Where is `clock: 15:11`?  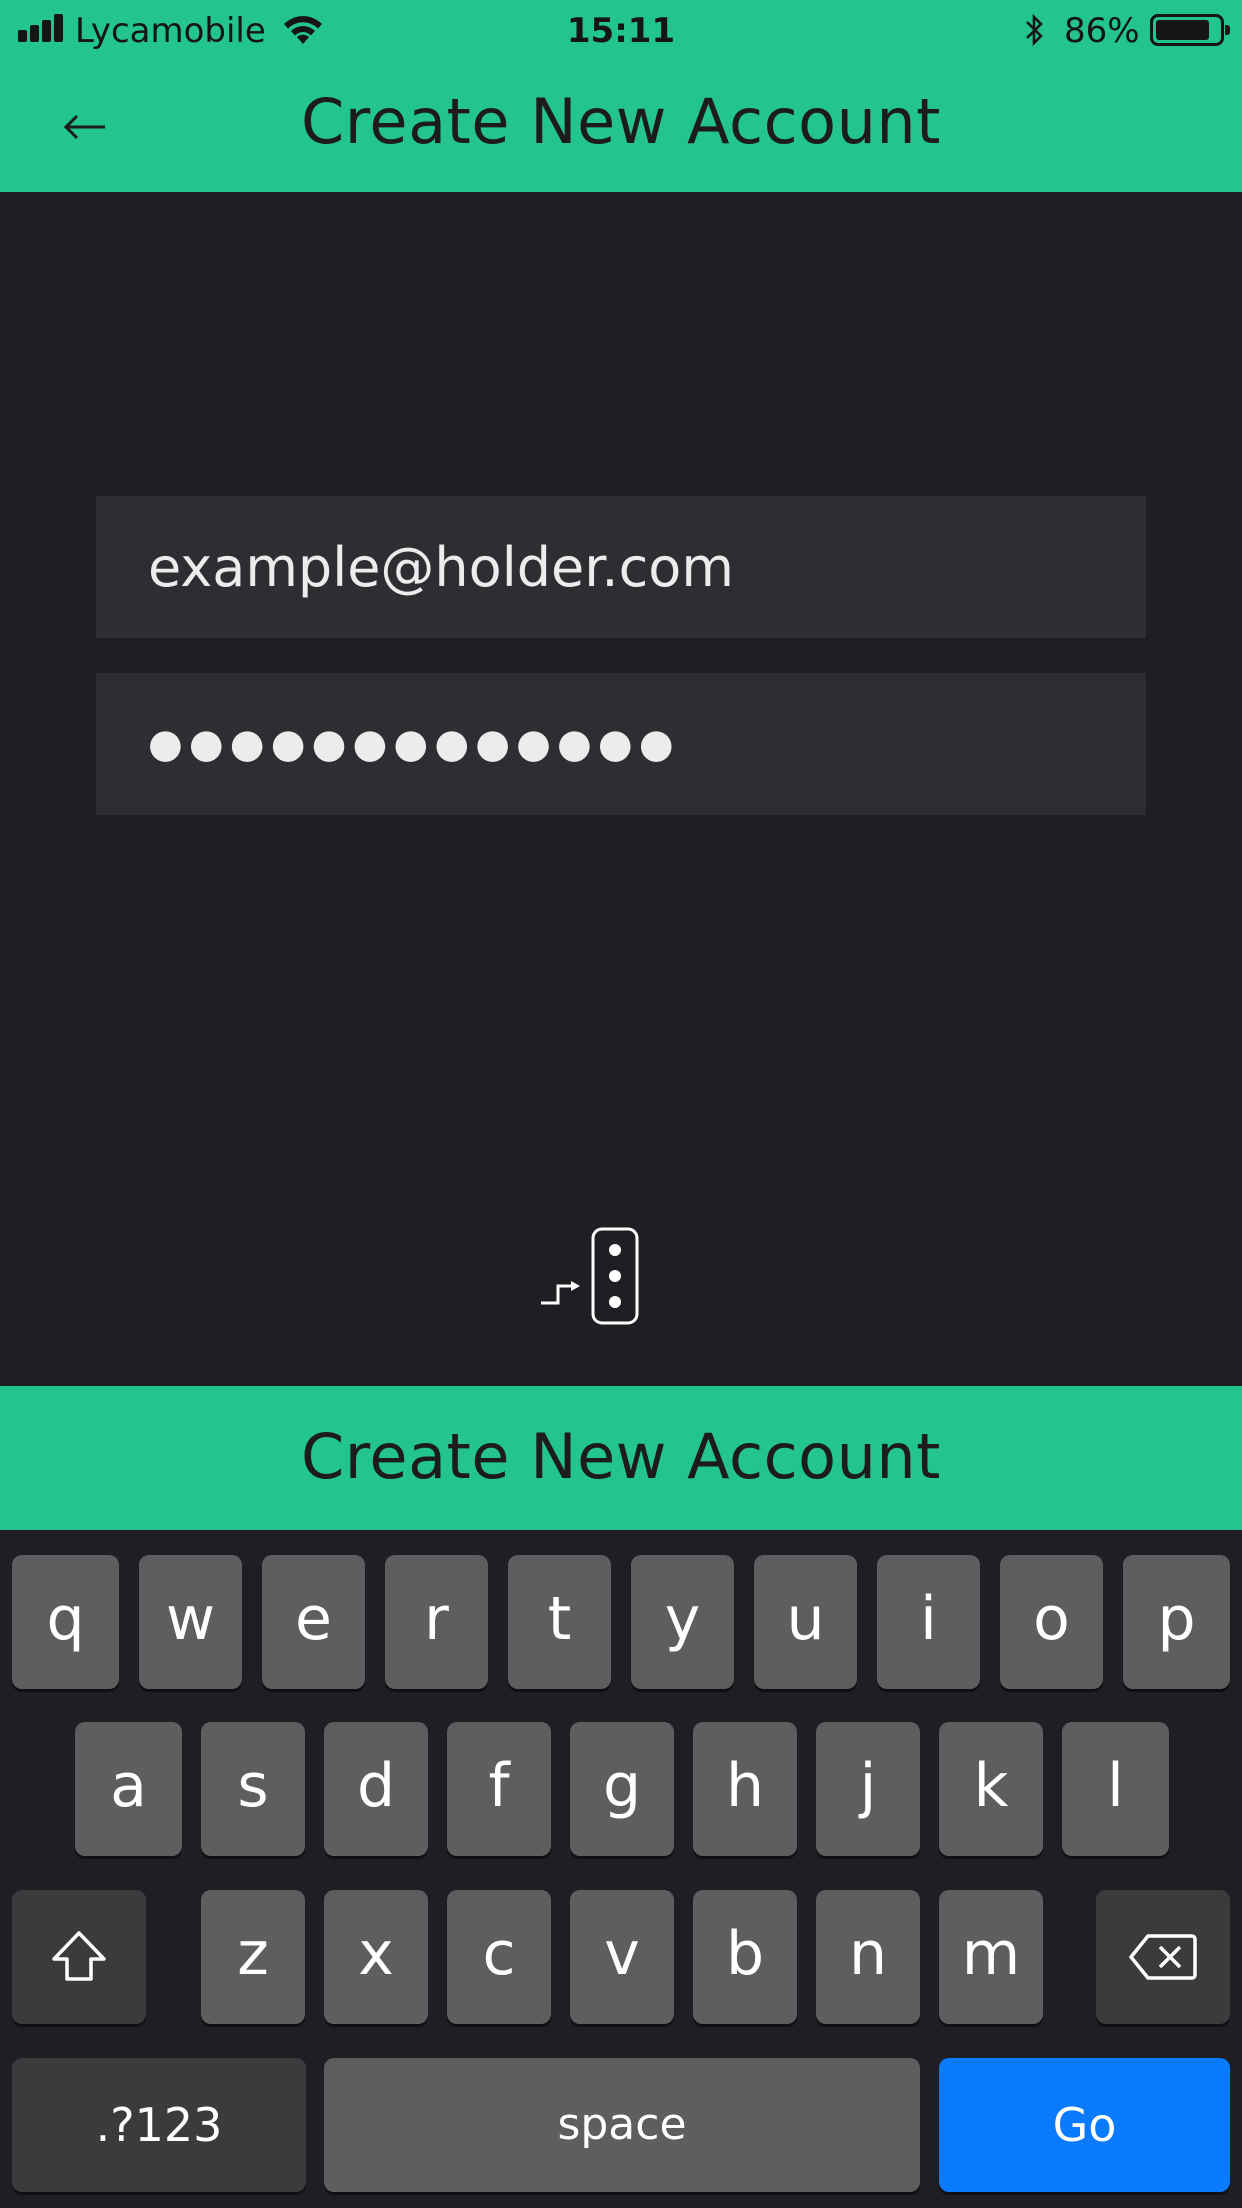 clock: 15:11 is located at coordinates (621, 31).